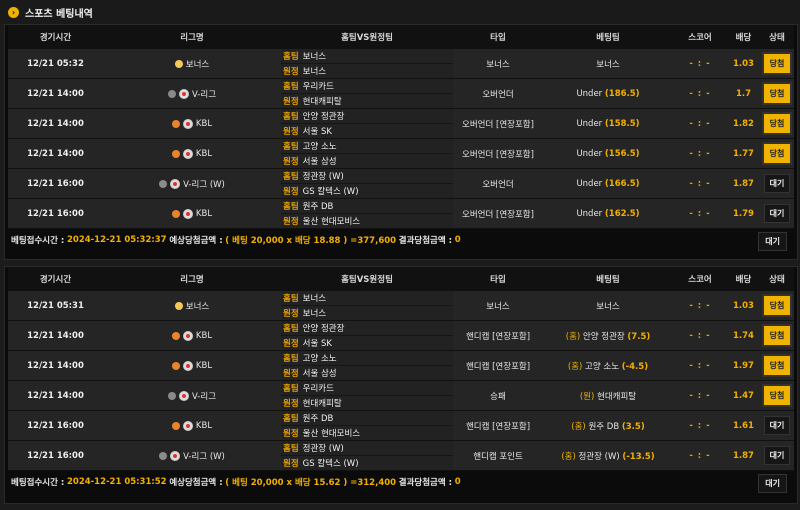 This screenshot has height=510, width=800. I want to click on away-team: 보너스, so click(314, 72).